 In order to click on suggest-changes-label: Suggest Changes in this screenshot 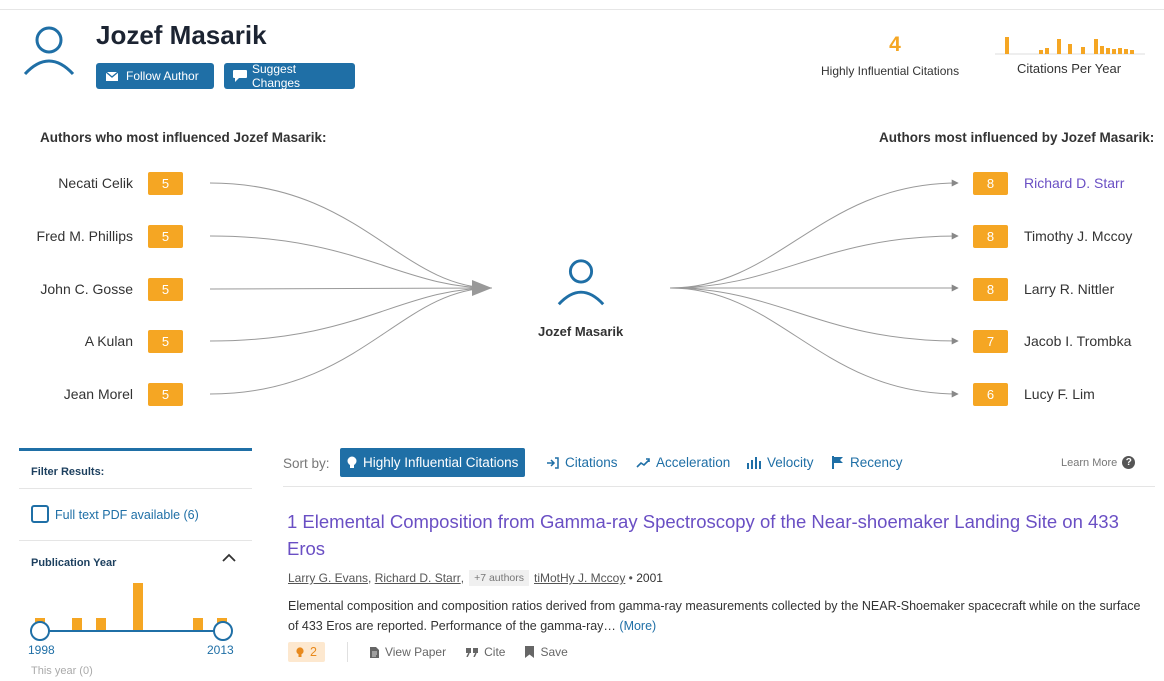, I will do `click(276, 76)`.